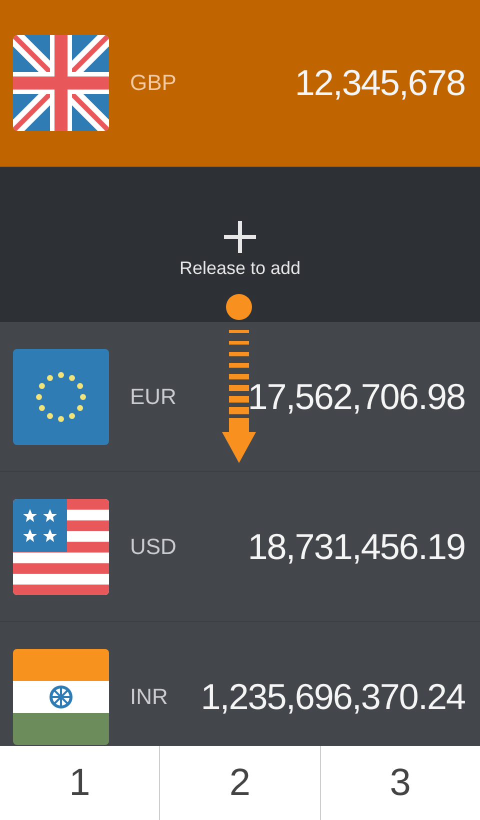 The height and width of the screenshot is (820, 480). What do you see at coordinates (61, 696) in the screenshot?
I see `india-flag-icon` at bounding box center [61, 696].